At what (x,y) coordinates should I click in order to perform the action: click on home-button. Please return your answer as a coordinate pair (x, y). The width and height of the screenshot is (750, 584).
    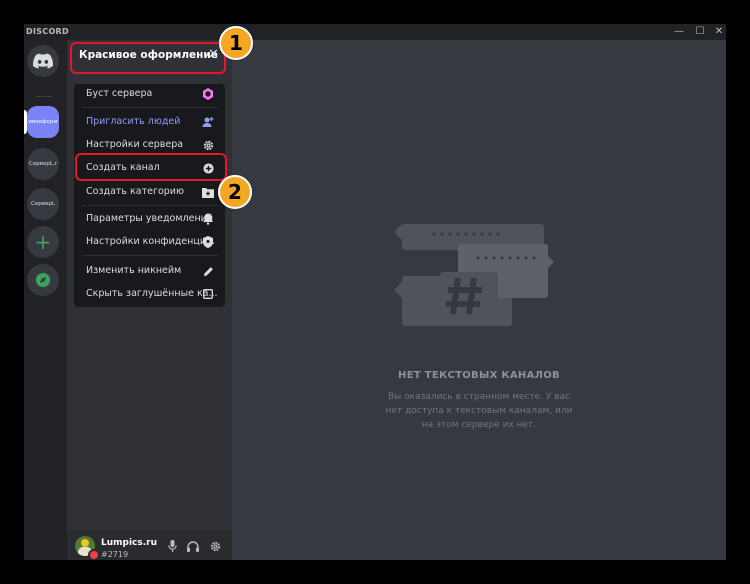
    Looking at the image, I should click on (43, 61).